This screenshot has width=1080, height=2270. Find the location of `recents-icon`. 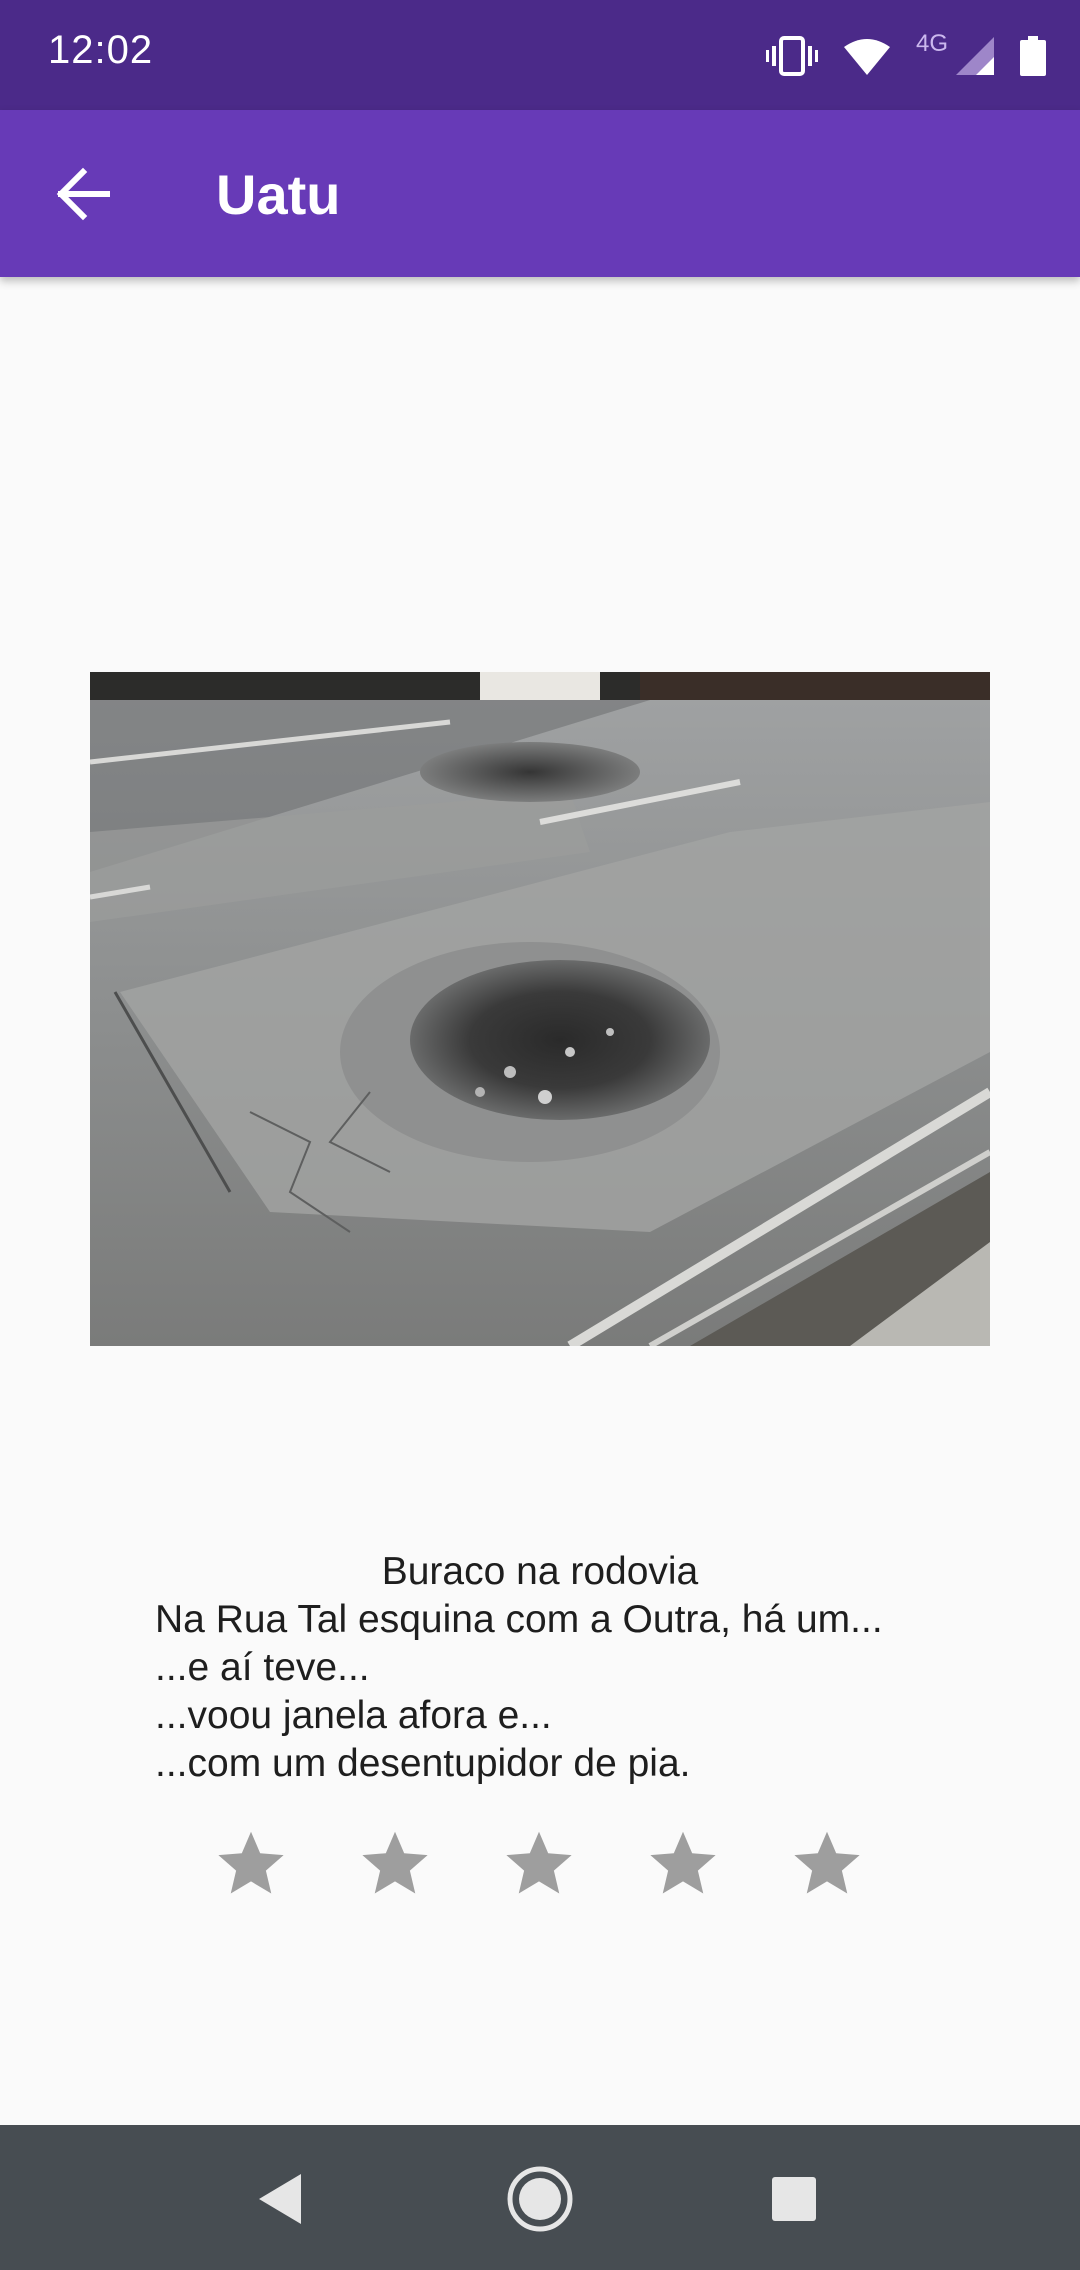

recents-icon is located at coordinates (794, 2199).